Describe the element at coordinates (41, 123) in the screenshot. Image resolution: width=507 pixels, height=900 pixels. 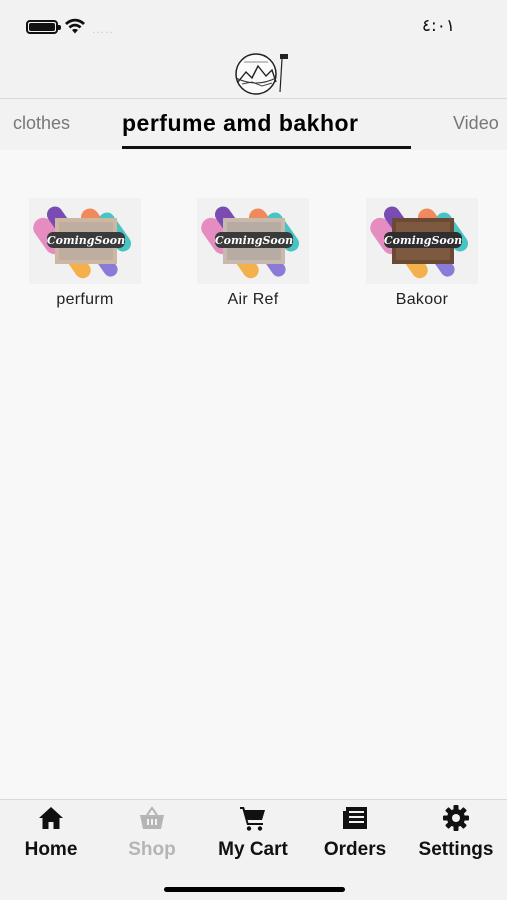
I see `tab-clothes: clothes` at that location.